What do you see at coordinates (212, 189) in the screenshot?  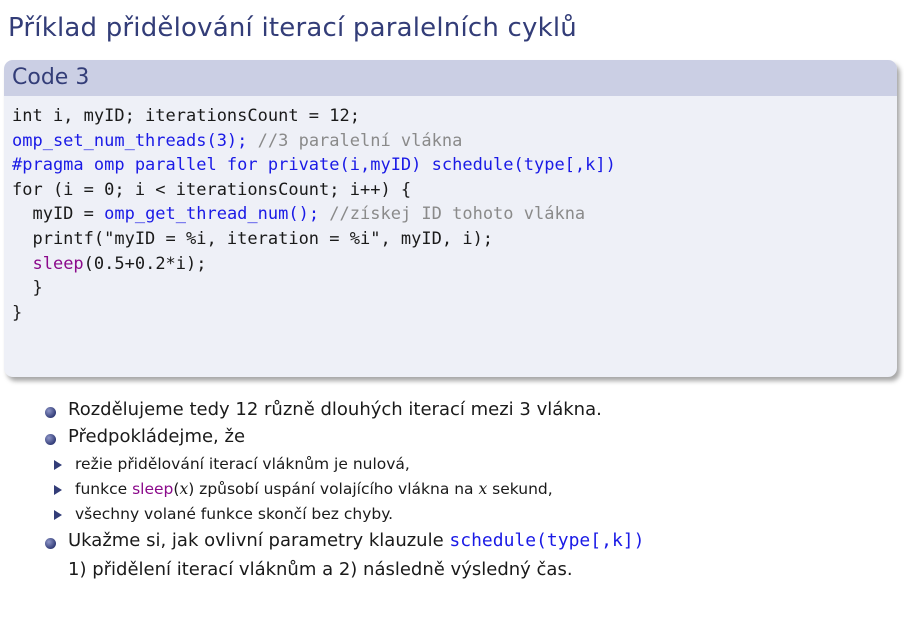 I see `code-line-4: for (i = 0; i < iterationsCount; i++) {` at bounding box center [212, 189].